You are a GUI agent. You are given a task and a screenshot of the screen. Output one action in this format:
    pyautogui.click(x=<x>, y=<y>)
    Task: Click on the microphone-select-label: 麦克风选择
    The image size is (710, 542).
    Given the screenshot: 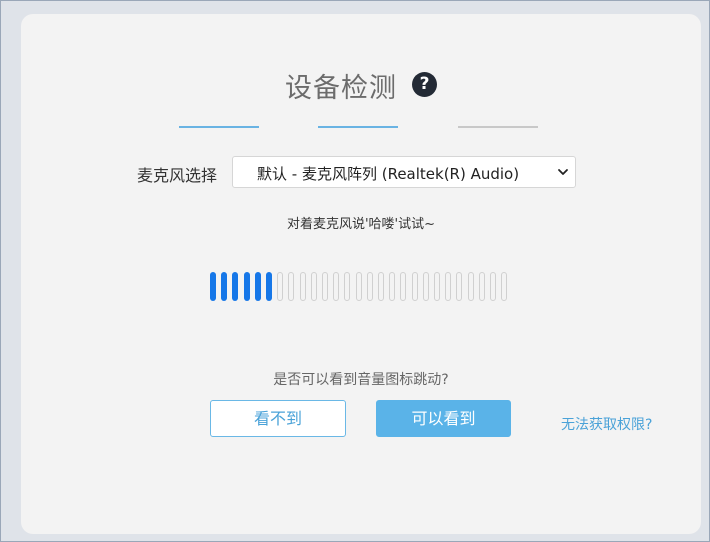 What is the action you would take?
    pyautogui.click(x=177, y=175)
    